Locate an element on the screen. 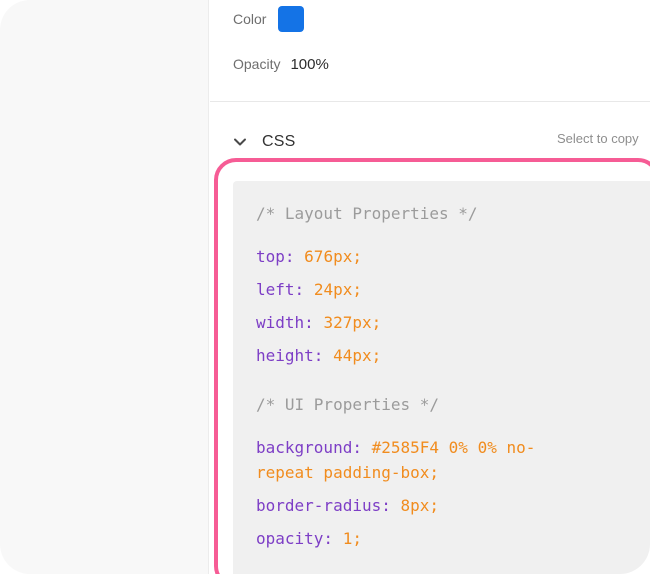  css-property-name: background: is located at coordinates (309, 447).